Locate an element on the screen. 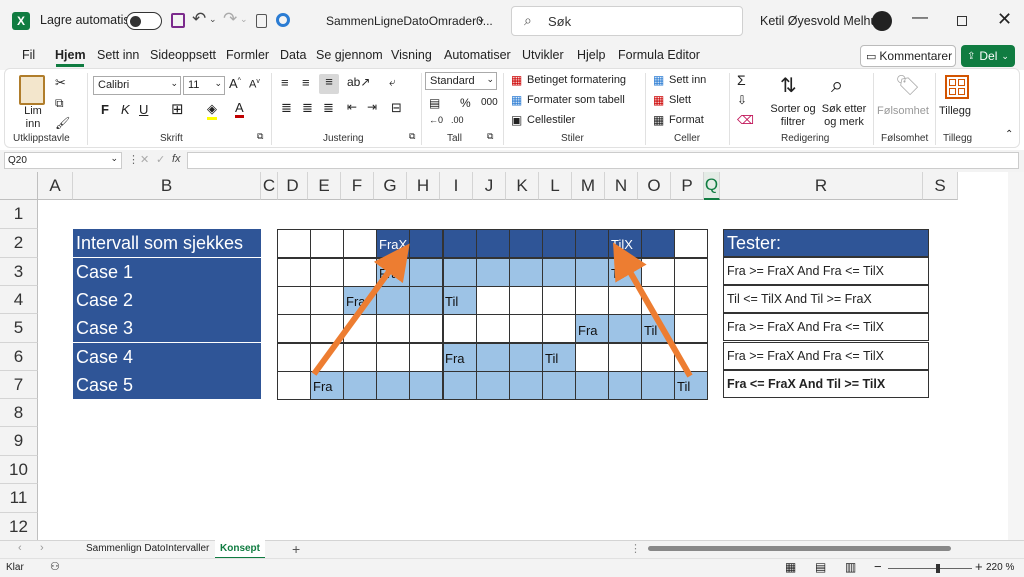 This screenshot has height=577, width=1024. touch-mode-icon is located at coordinates (261, 21).